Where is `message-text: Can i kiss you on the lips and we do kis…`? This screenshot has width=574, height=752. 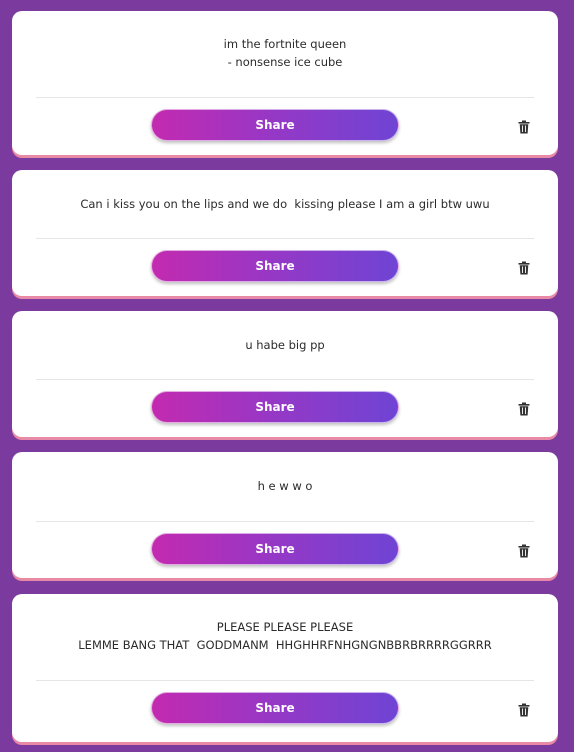 message-text: Can i kiss you on the lips and we do kis… is located at coordinates (285, 204).